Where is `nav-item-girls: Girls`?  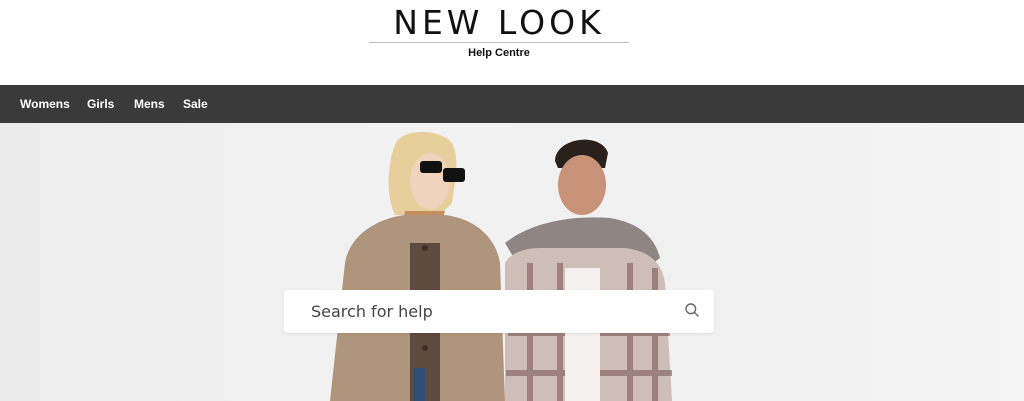 nav-item-girls: Girls is located at coordinates (100, 104).